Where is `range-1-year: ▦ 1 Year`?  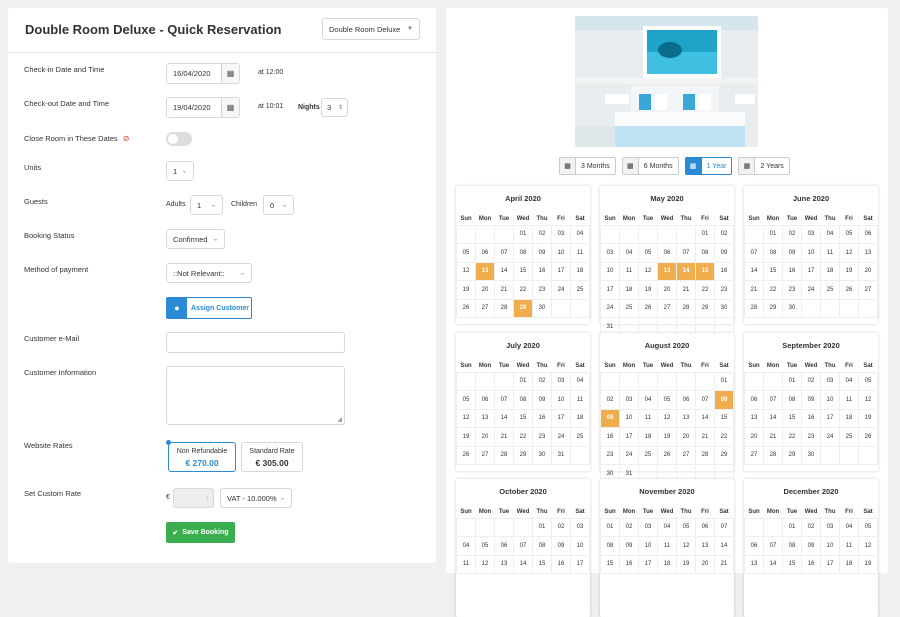
range-1-year: ▦ 1 Year is located at coordinates (708, 166).